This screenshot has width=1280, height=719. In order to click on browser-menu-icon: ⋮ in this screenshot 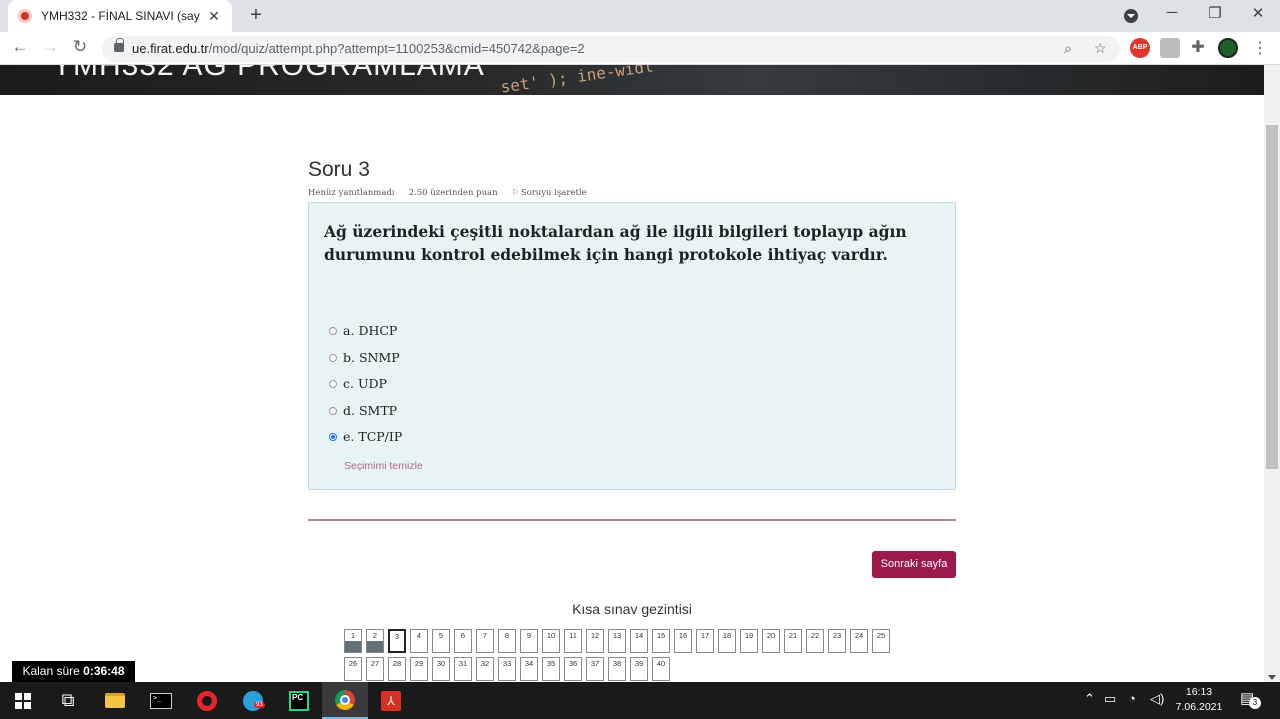, I will do `click(1260, 48)`.